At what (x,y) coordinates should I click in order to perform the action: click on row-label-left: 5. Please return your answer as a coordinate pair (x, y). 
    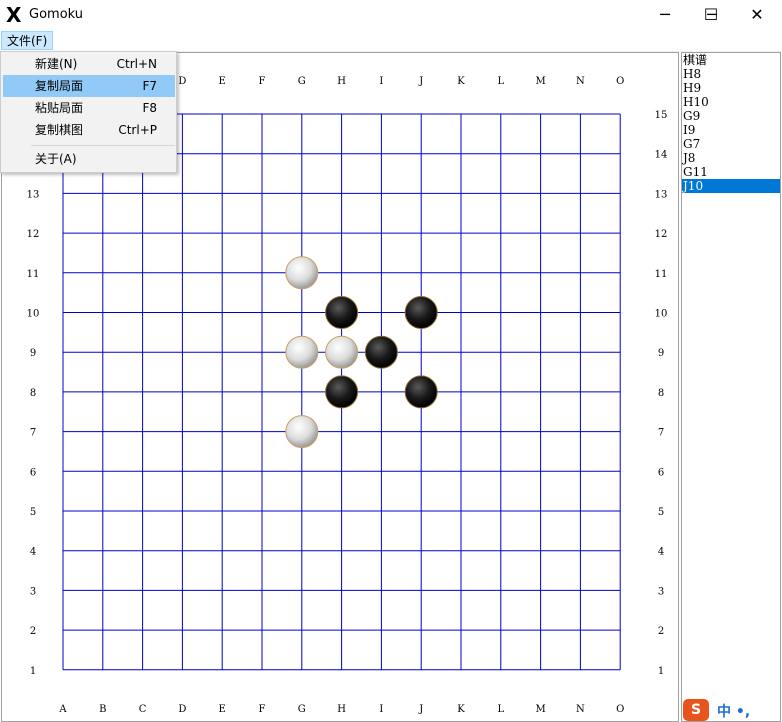
    Looking at the image, I should click on (33, 512).